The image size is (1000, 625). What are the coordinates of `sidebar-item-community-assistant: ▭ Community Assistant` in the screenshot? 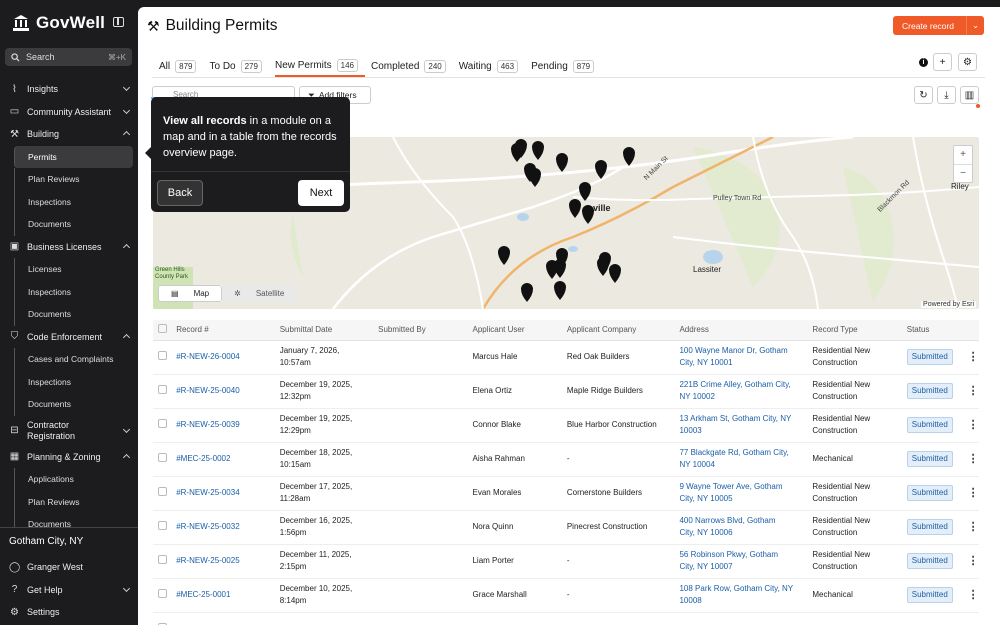 It's located at (69, 112).